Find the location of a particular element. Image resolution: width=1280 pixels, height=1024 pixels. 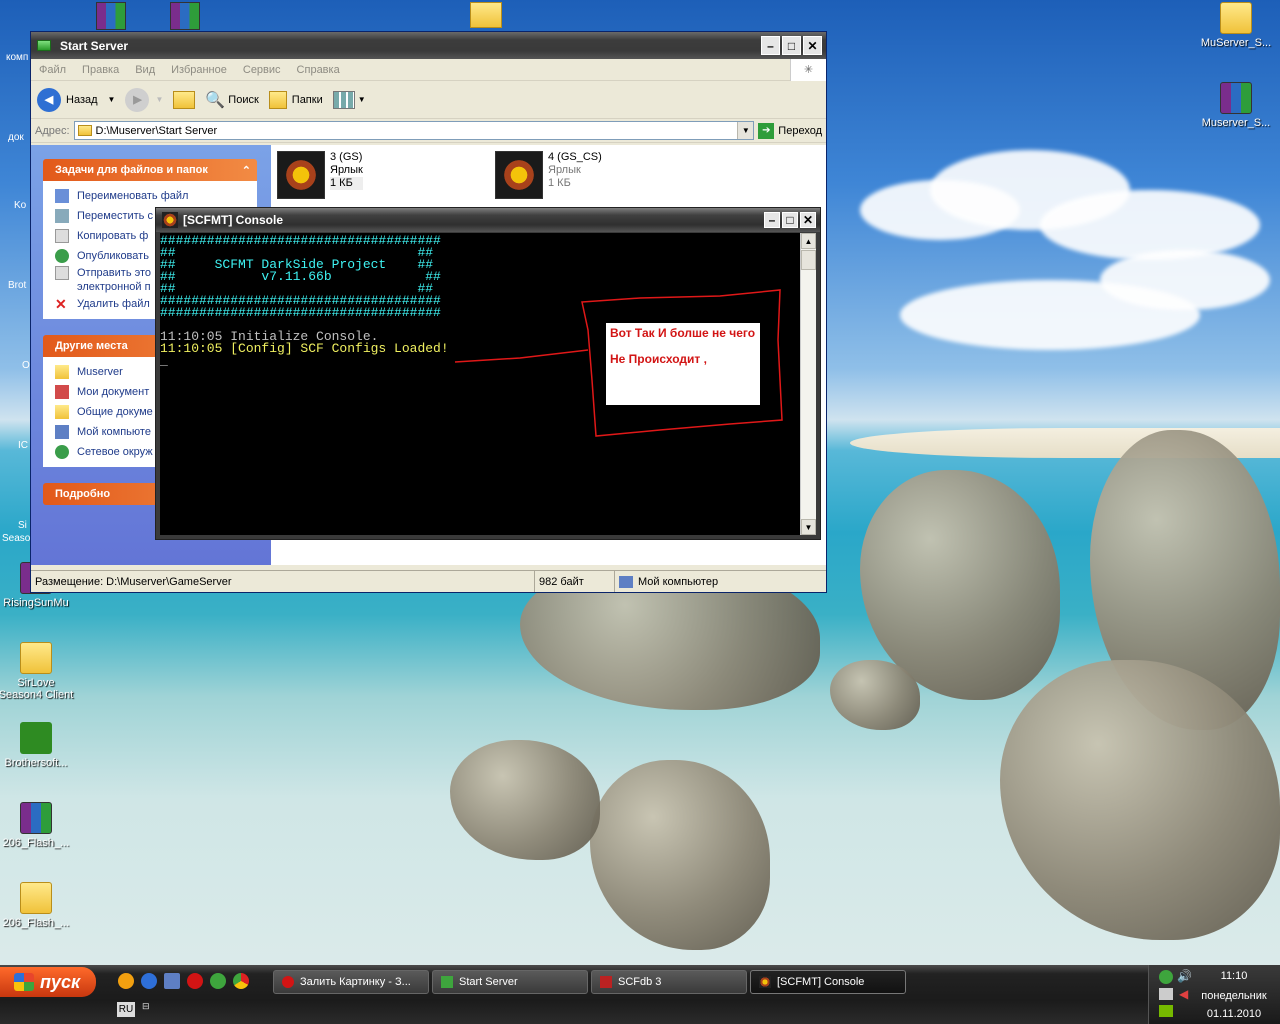

computer-icon is located at coordinates (626, 581).